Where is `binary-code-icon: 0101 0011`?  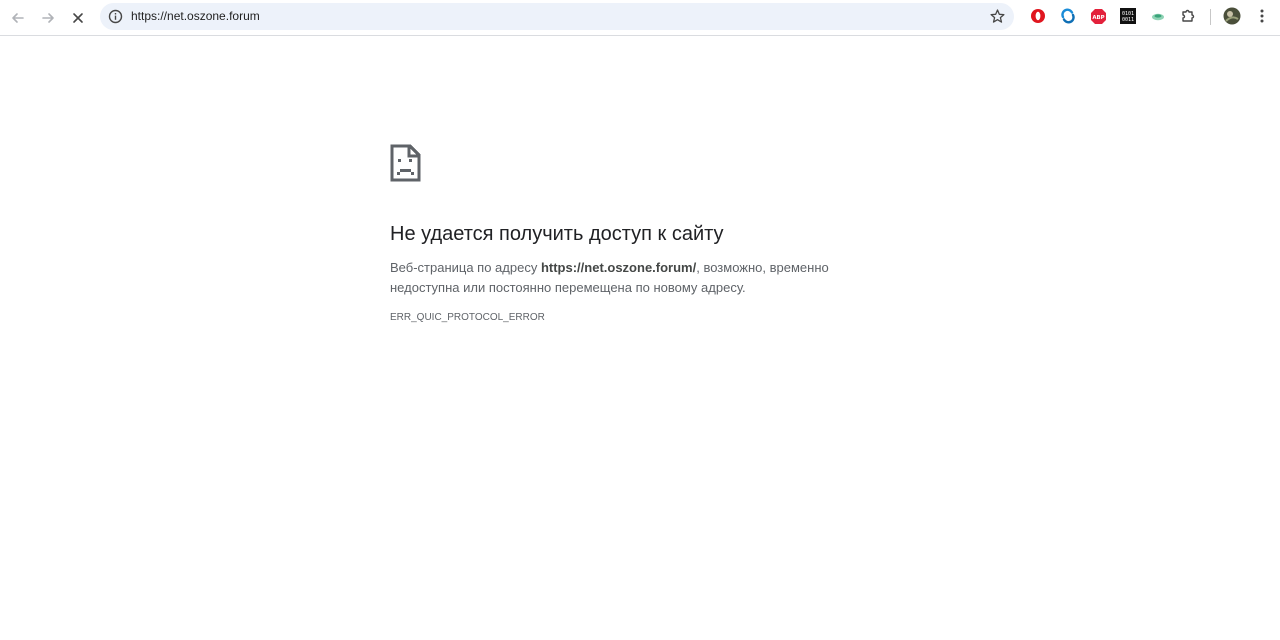
binary-code-icon: 0101 0011 is located at coordinates (1128, 16).